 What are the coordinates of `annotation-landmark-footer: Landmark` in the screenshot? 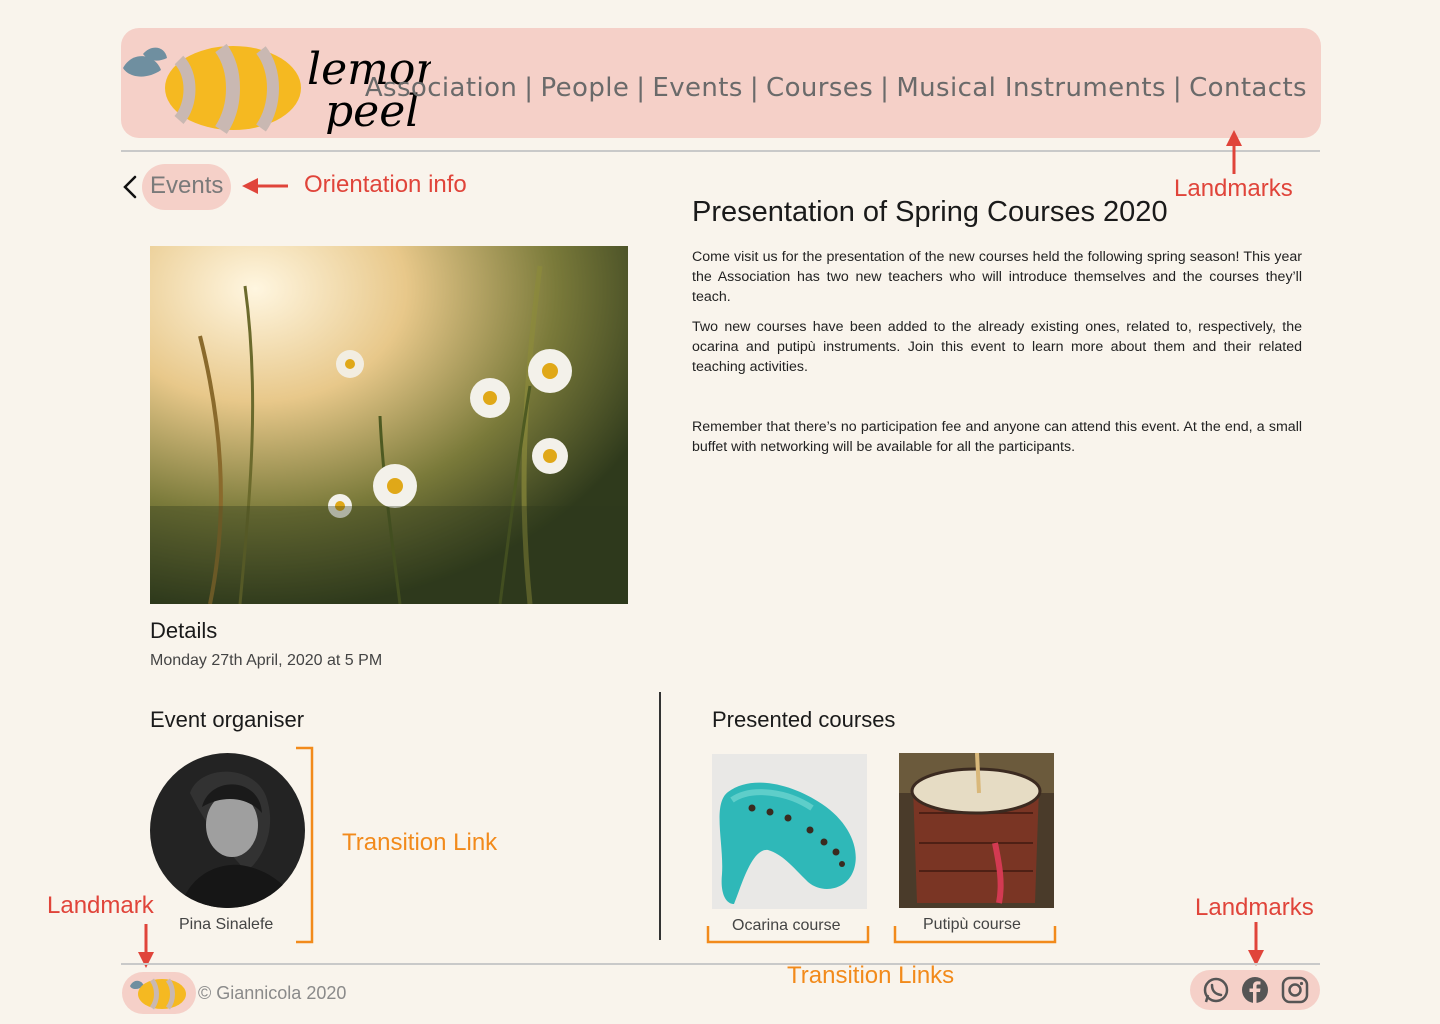 It's located at (100, 905).